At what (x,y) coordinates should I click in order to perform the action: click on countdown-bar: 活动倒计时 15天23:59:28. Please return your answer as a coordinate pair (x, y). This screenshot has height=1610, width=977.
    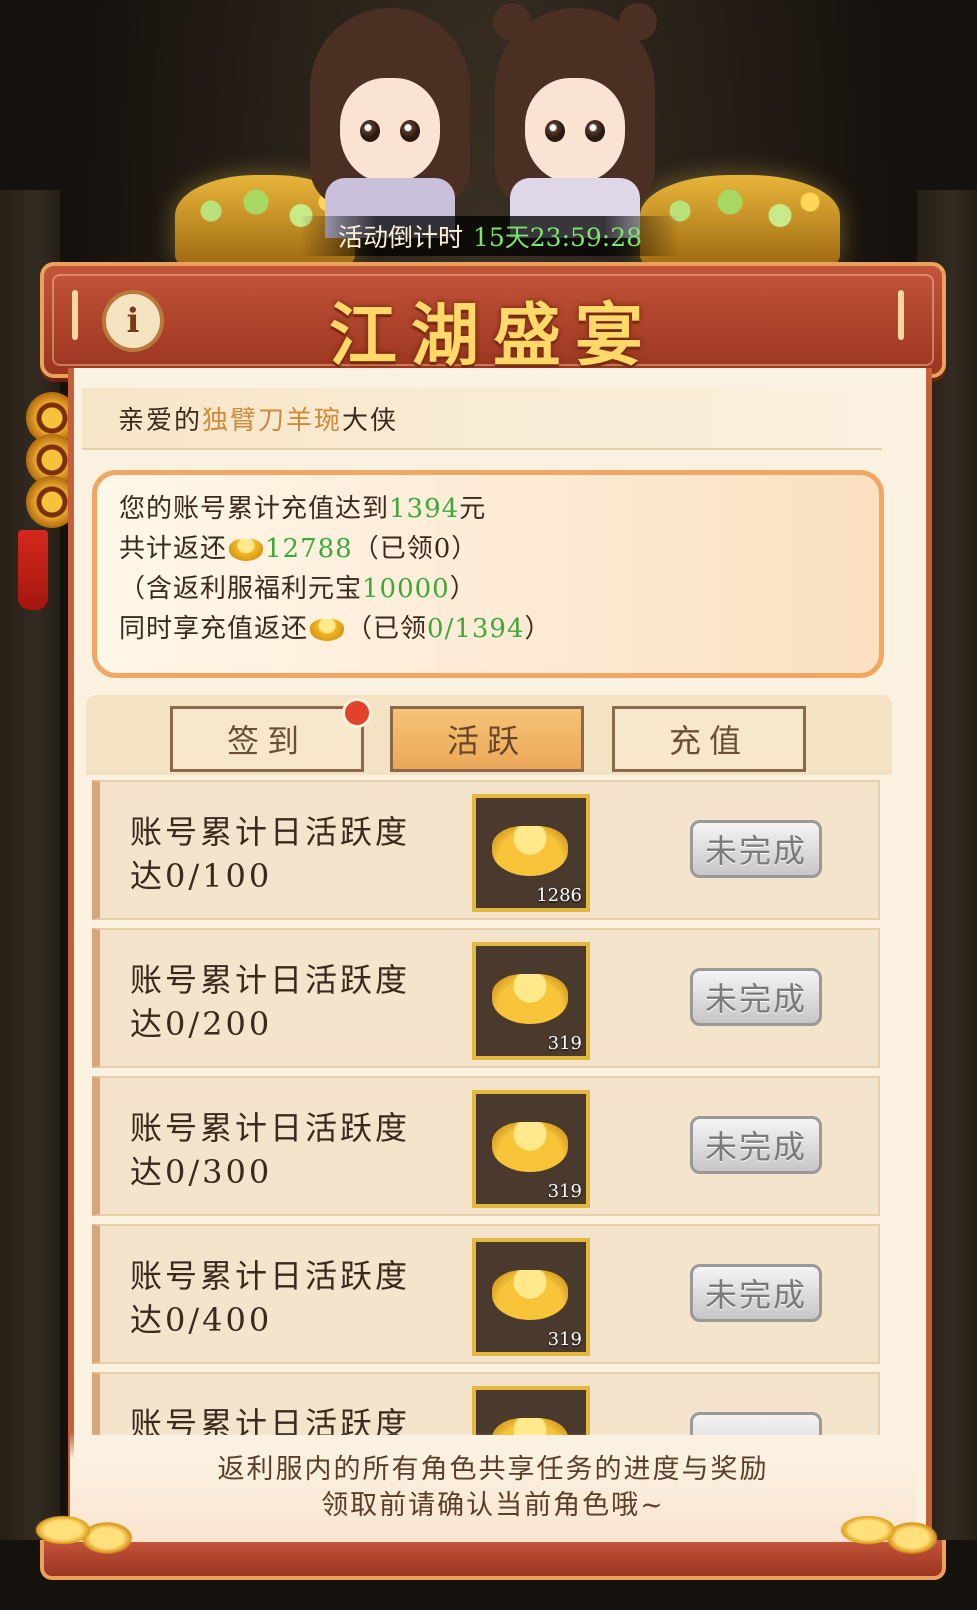
    Looking at the image, I should click on (490, 236).